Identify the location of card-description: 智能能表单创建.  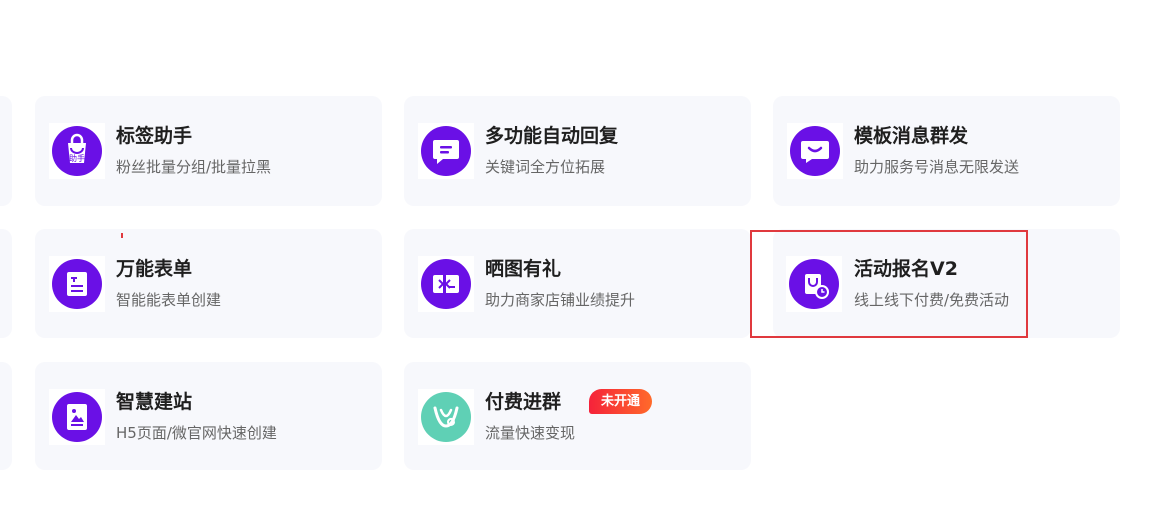
(169, 300).